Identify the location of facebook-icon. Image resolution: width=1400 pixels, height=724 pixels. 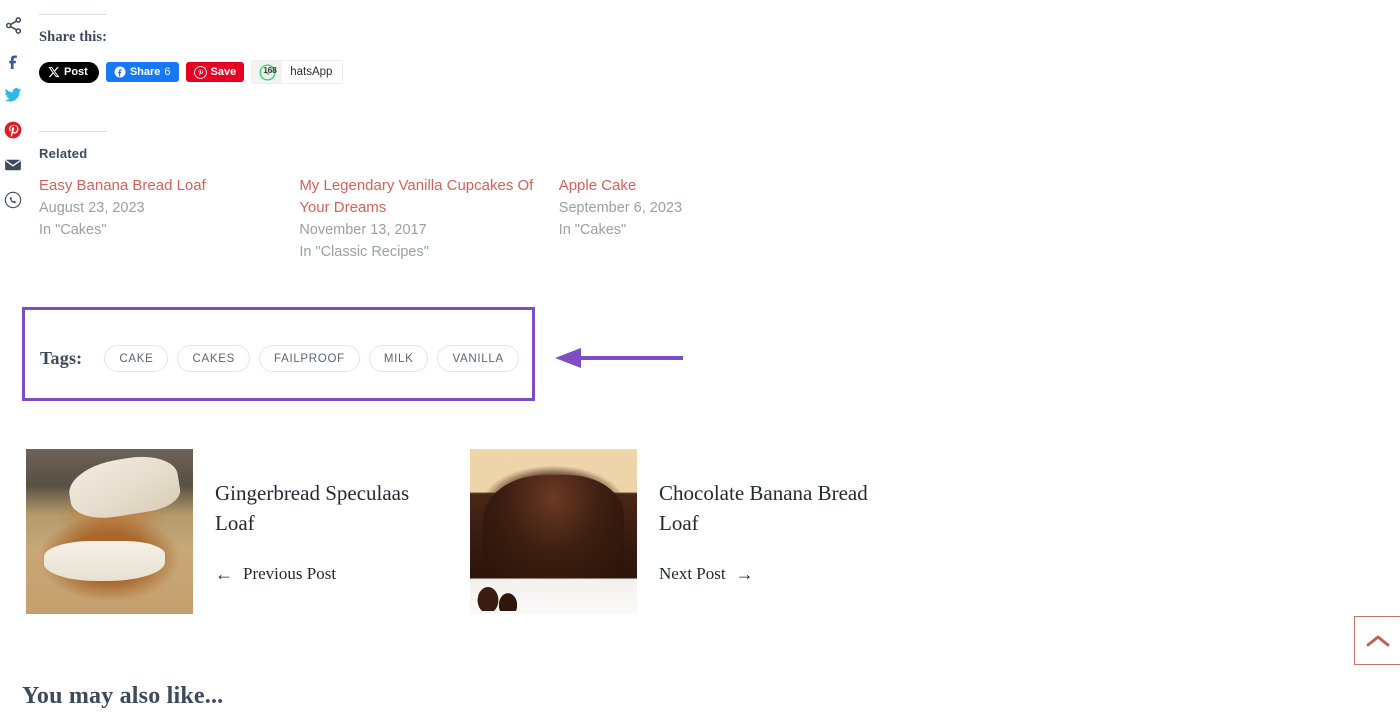
(13, 60).